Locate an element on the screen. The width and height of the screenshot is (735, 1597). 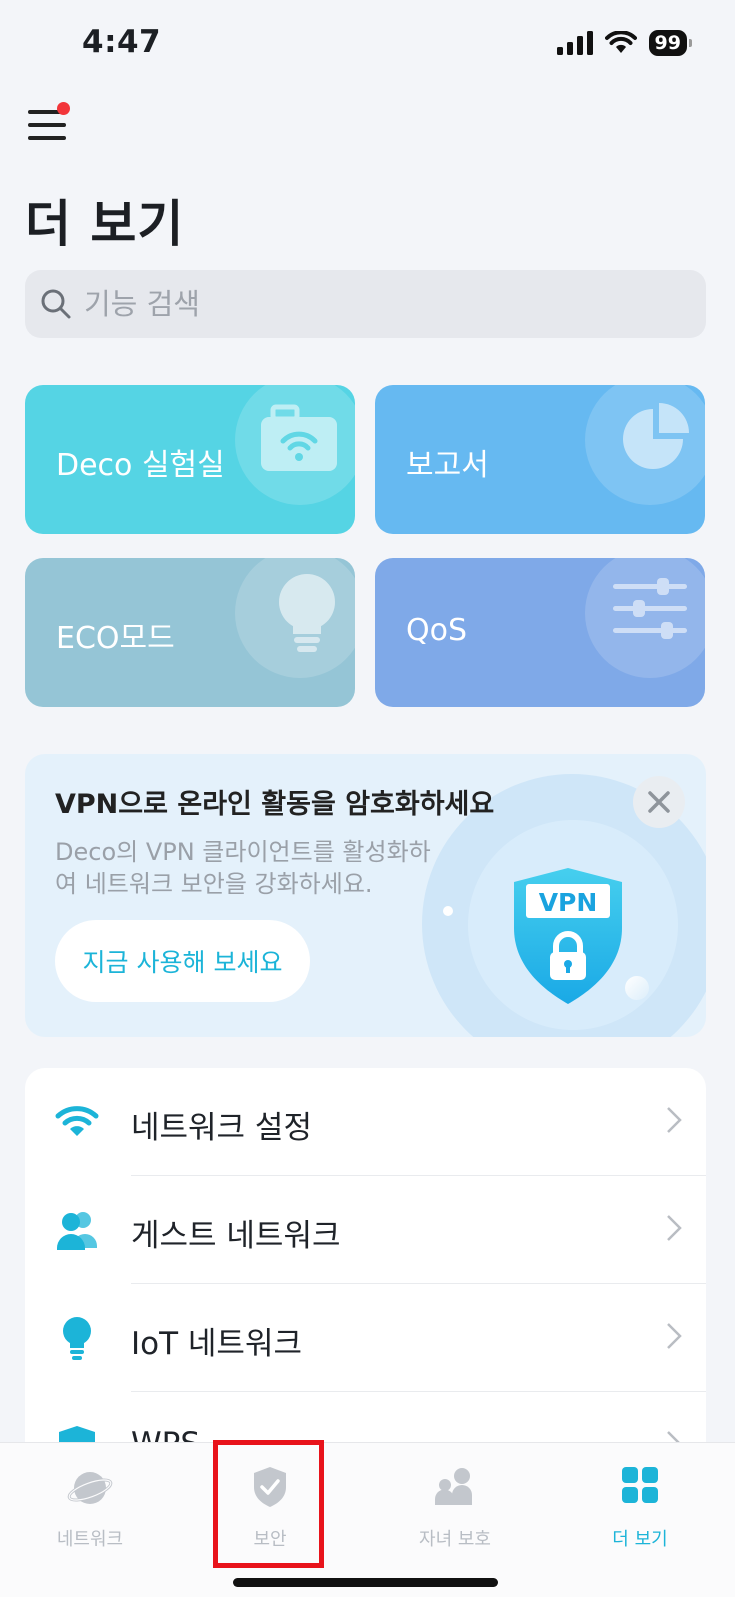
page-title: 더 보기 is located at coordinates (105, 224).